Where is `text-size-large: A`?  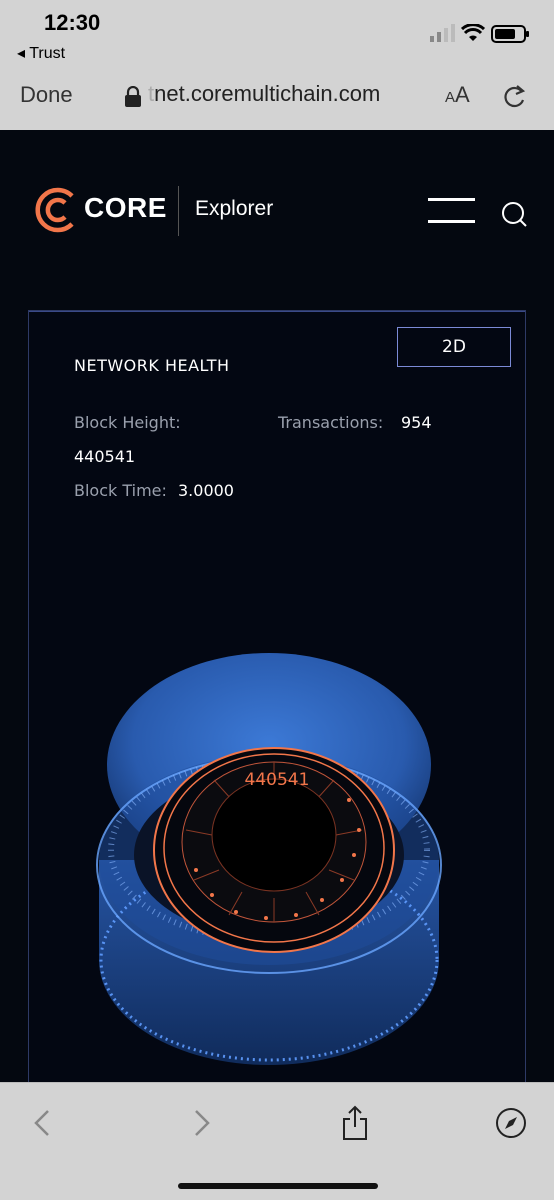
text-size-large: A is located at coordinates (462, 94).